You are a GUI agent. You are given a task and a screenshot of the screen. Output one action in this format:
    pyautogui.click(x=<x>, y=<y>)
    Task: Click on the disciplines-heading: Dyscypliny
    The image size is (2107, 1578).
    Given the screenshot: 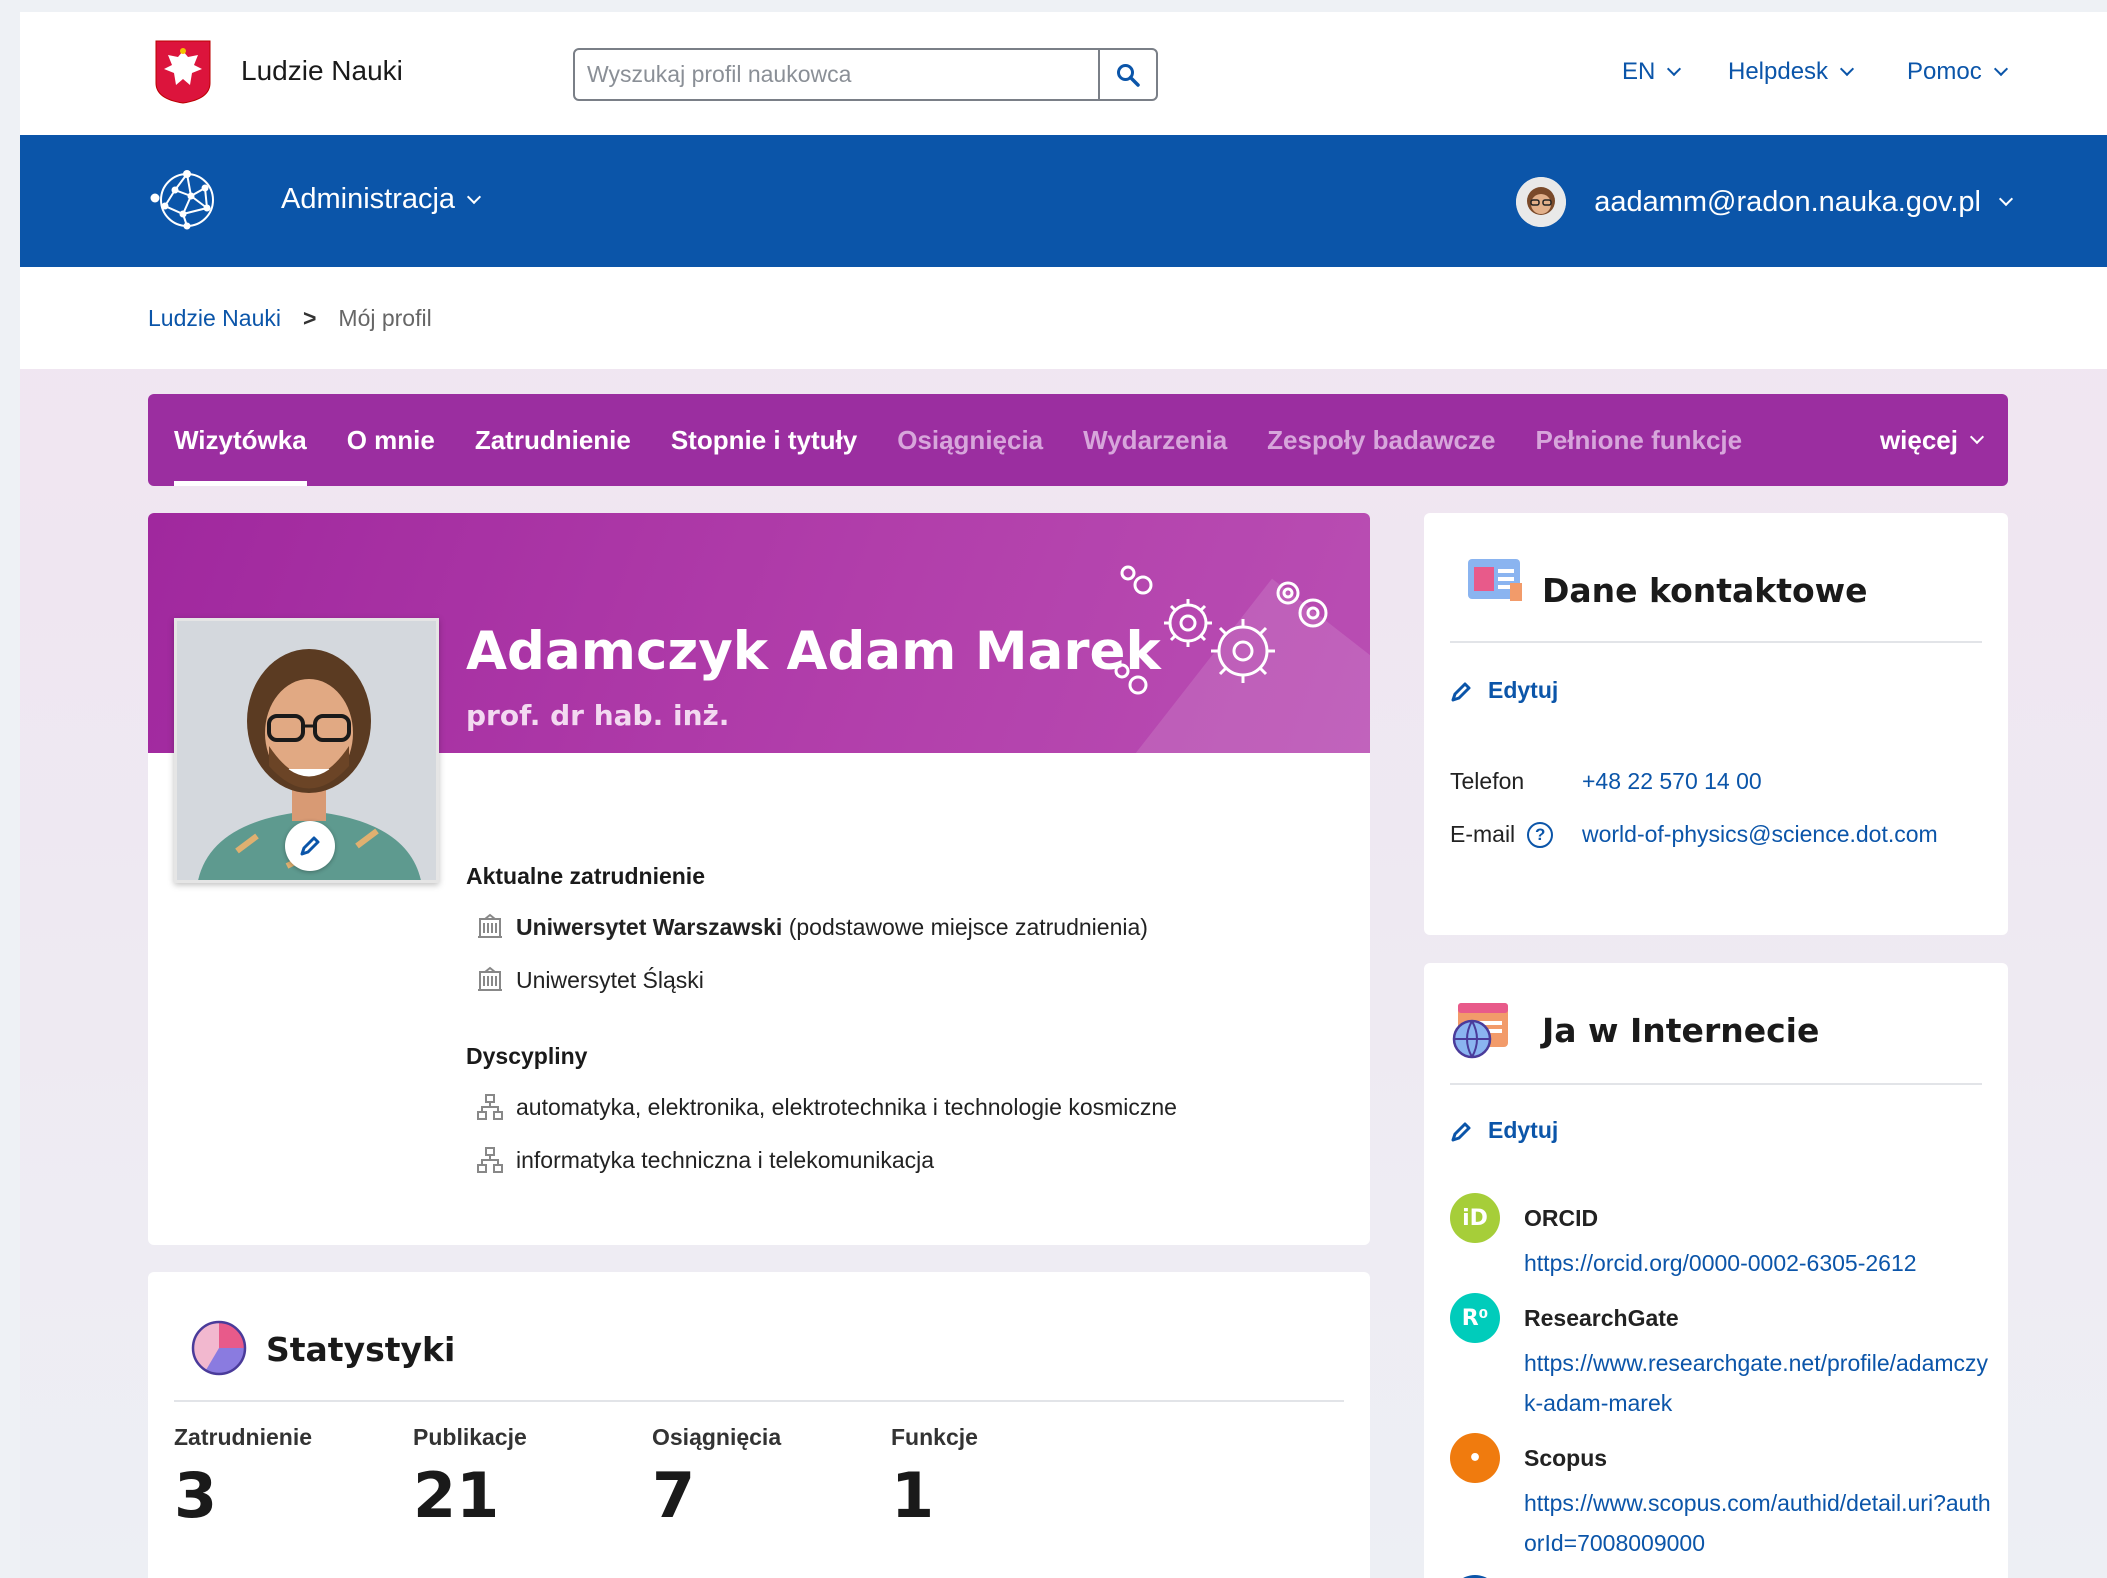 What is the action you would take?
    pyautogui.click(x=527, y=1056)
    